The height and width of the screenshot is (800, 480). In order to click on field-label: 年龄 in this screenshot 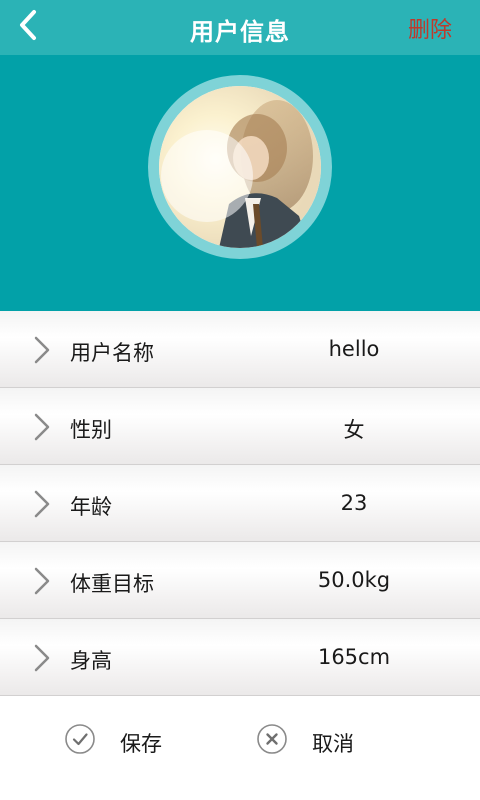, I will do `click(91, 507)`.